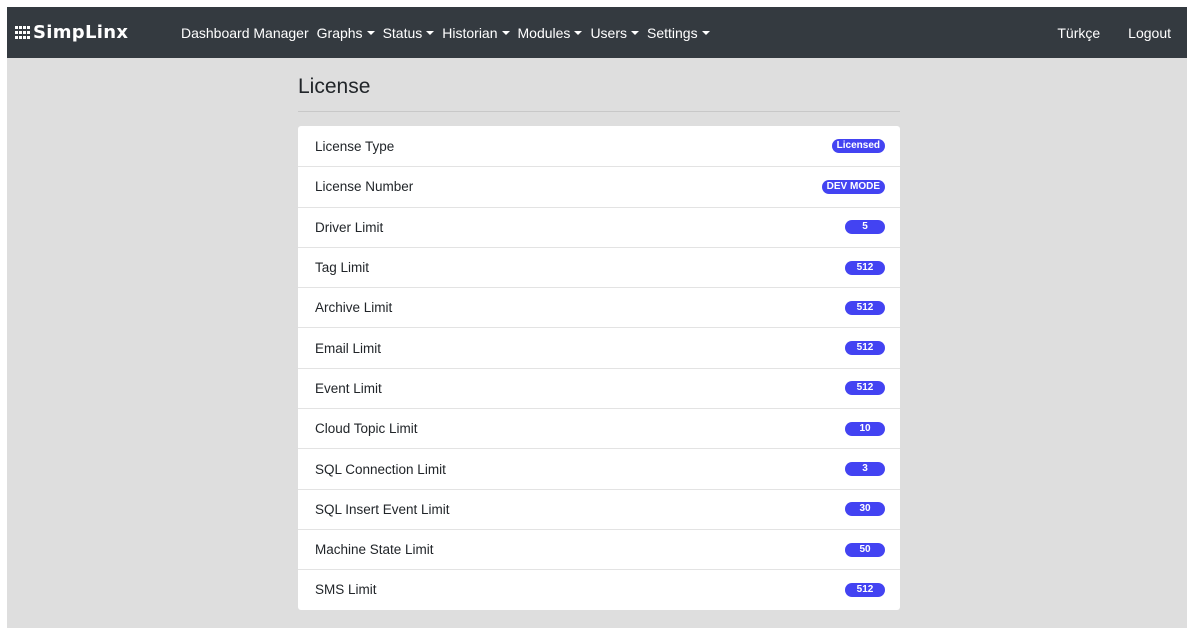 The width and height of the screenshot is (1187, 628). What do you see at coordinates (599, 508) in the screenshot?
I see `license-row-sql-insert-event-limit: SQL Insert Event Limit 30` at bounding box center [599, 508].